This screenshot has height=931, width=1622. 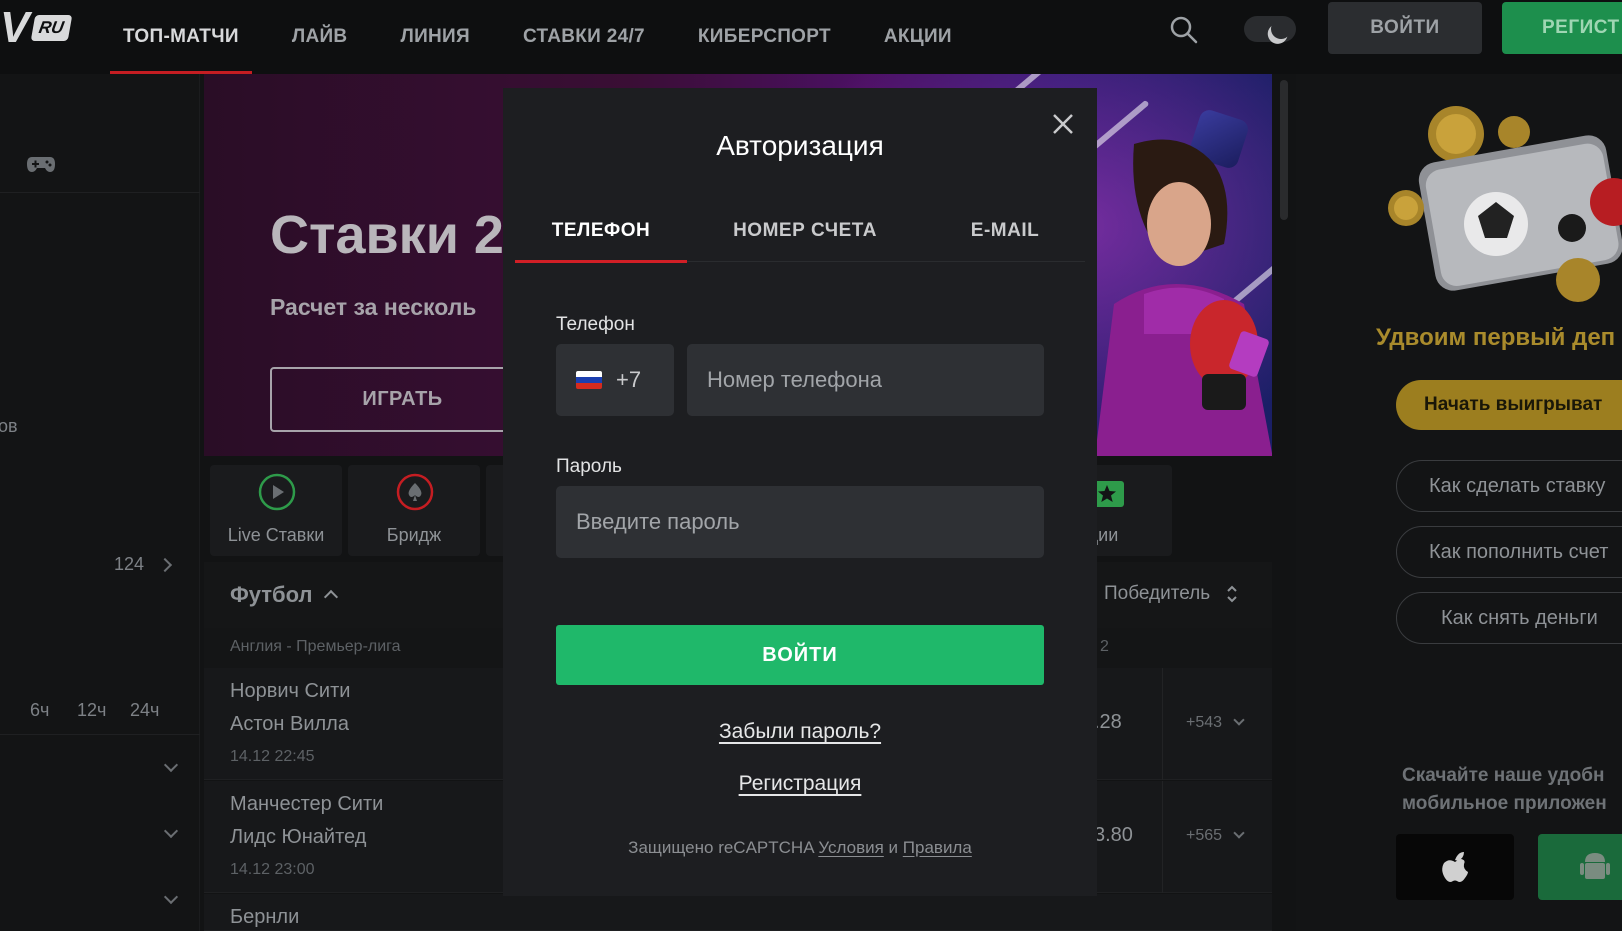 What do you see at coordinates (805, 231) in the screenshot?
I see `tab-account-number: НОМЕР СЧЕТА` at bounding box center [805, 231].